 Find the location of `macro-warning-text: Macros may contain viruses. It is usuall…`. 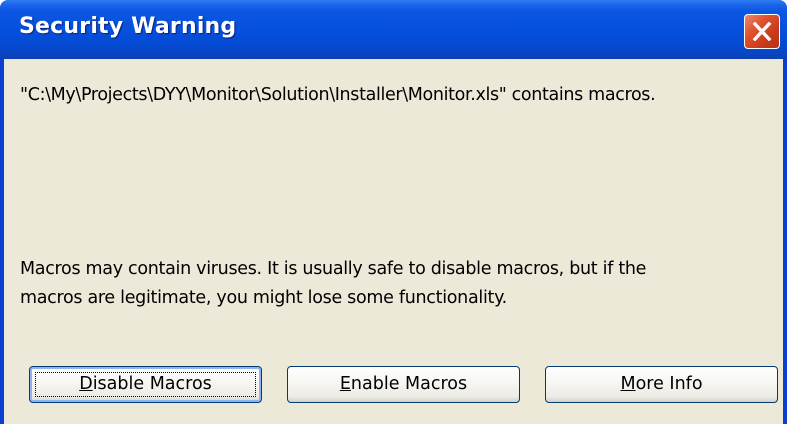

macro-warning-text: Macros may contain viruses. It is usuall… is located at coordinates (333, 284).